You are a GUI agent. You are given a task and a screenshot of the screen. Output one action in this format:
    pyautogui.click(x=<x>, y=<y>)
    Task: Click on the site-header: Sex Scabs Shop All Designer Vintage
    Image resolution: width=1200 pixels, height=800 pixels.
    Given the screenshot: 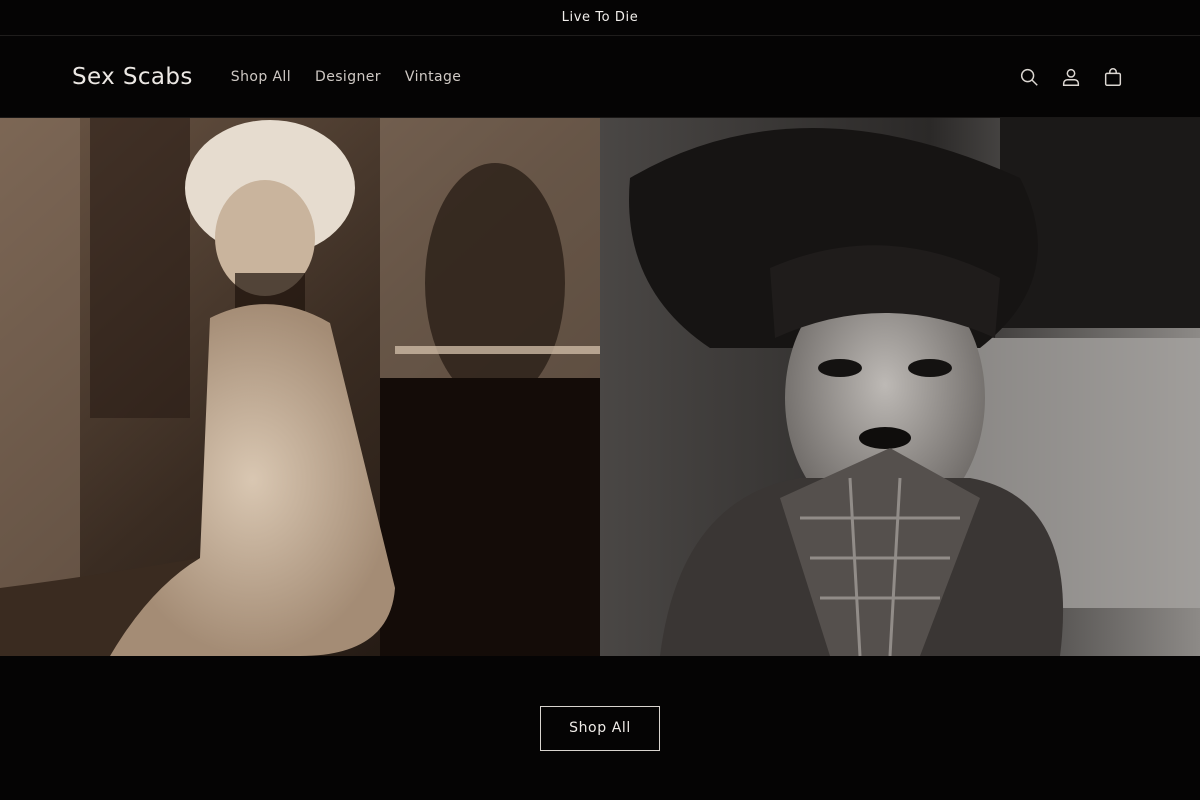 What is the action you would take?
    pyautogui.click(x=600, y=77)
    